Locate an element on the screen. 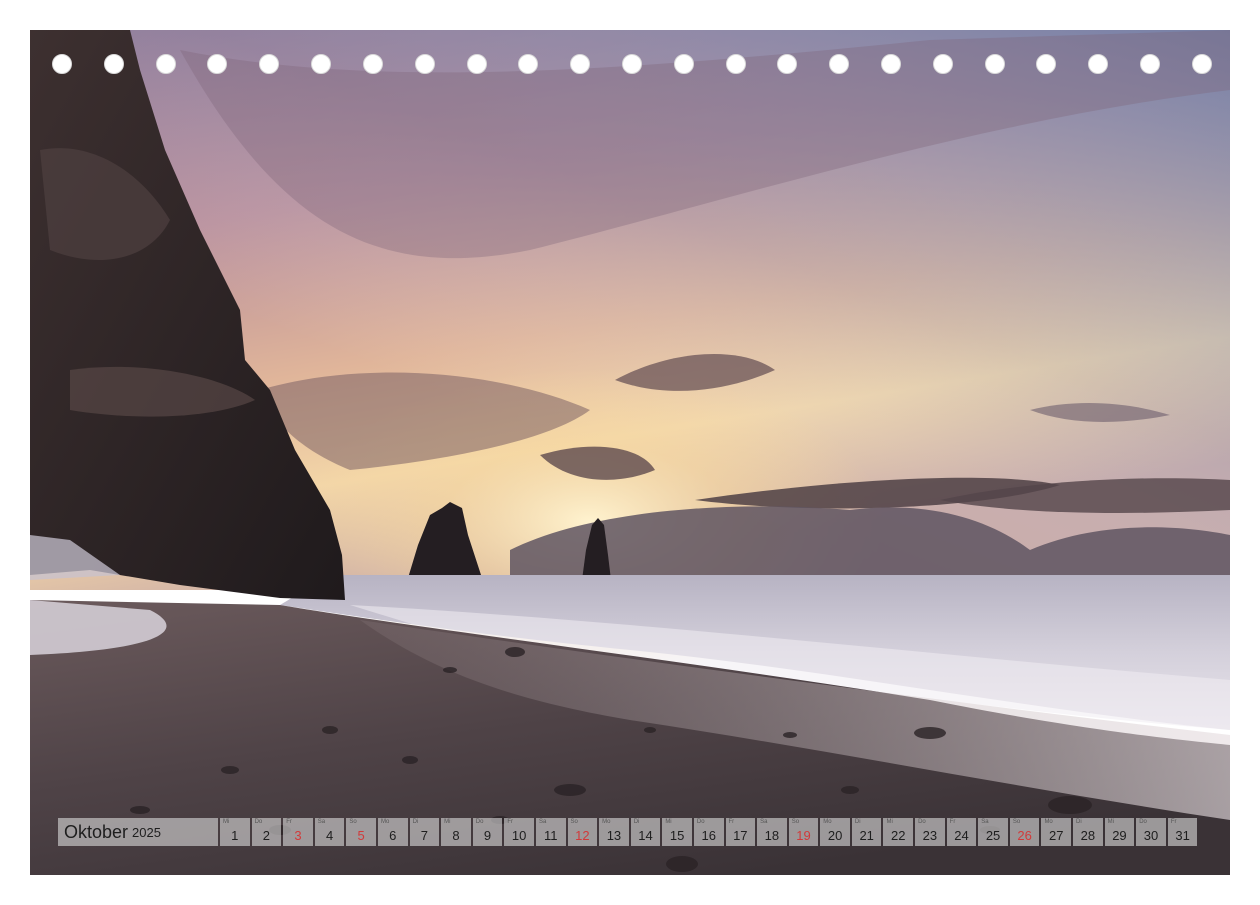 The height and width of the screenshot is (905, 1260). calendar-day: Fr 17 is located at coordinates (740, 832).